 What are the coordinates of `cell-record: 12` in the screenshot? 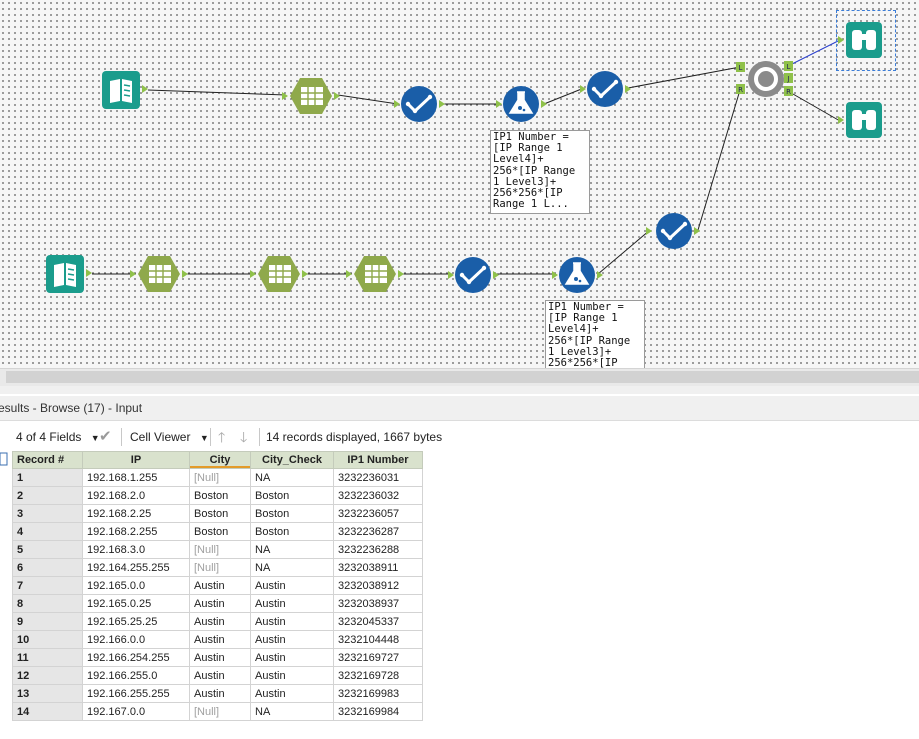 It's located at (47, 675).